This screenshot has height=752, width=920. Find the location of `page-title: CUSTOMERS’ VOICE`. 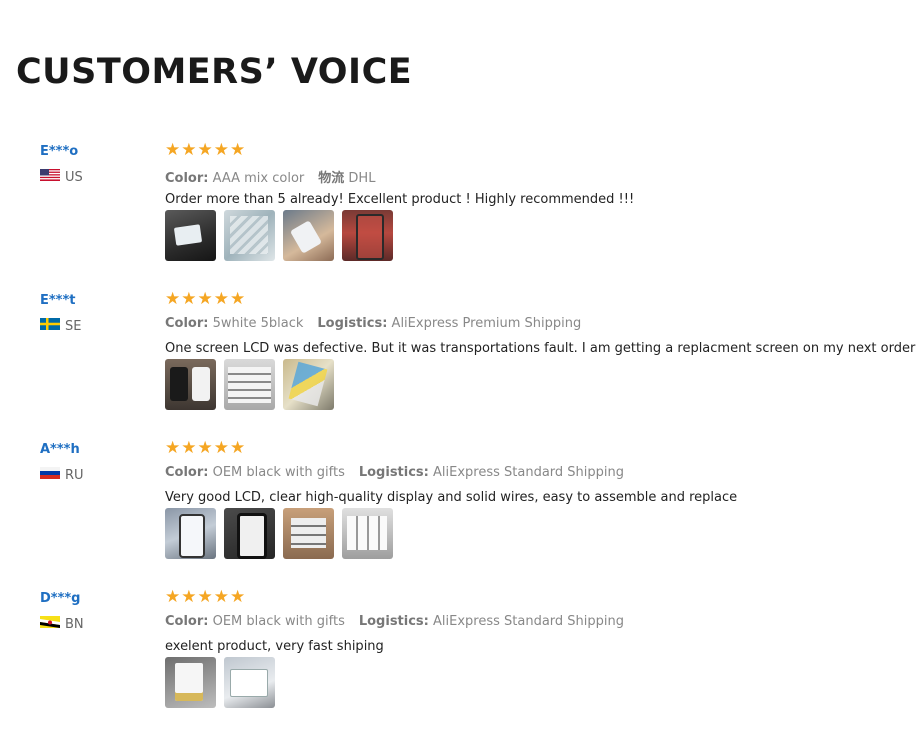

page-title: CUSTOMERS’ VOICE is located at coordinates (214, 72).